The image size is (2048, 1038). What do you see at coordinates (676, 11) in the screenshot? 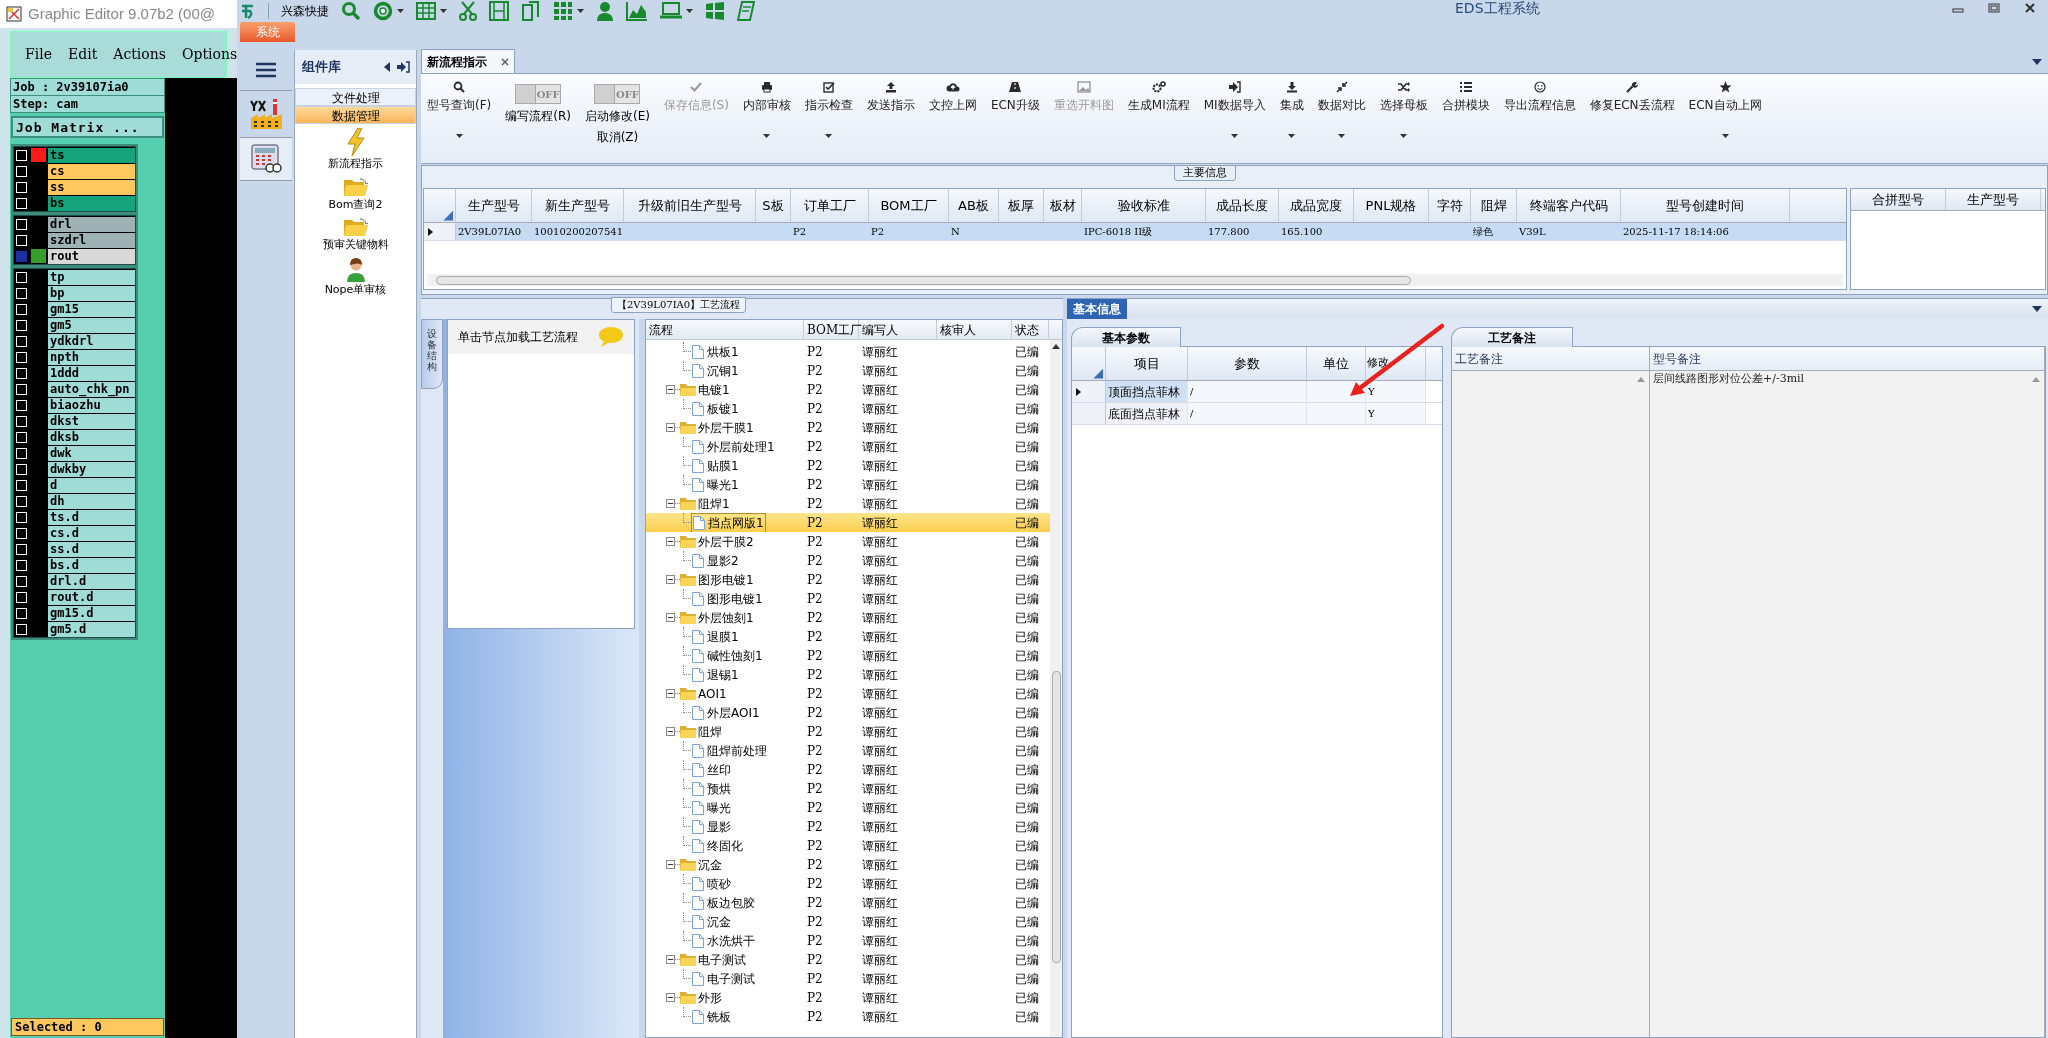
I see `laptop-button` at bounding box center [676, 11].